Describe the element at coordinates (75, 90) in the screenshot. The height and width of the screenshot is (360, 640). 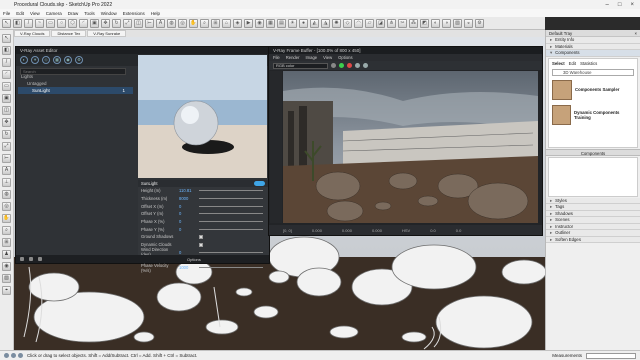
I see `tree-item-sunlight: SunLight 1` at that location.